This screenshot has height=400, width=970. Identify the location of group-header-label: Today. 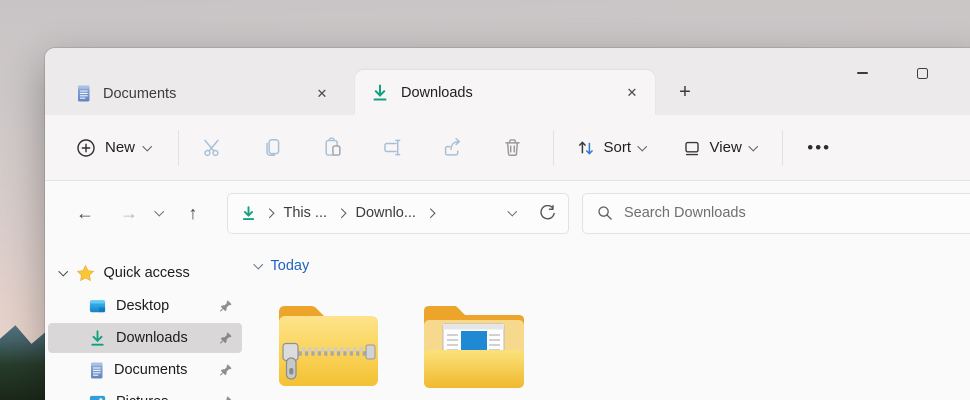
(290, 266).